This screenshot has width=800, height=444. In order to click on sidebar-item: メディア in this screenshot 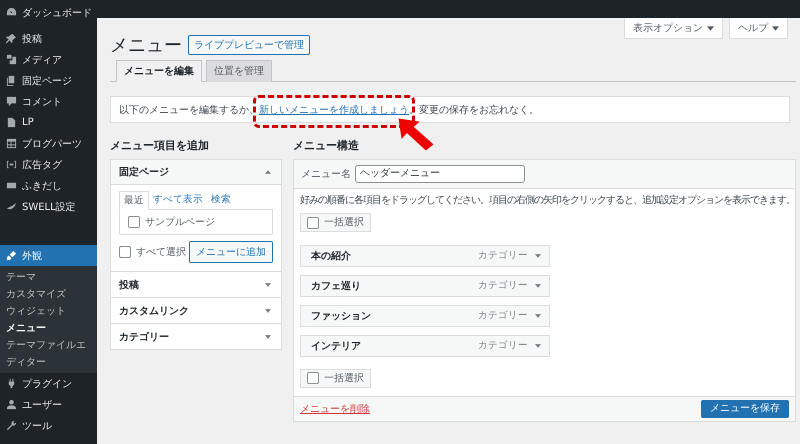, I will do `click(48, 59)`.